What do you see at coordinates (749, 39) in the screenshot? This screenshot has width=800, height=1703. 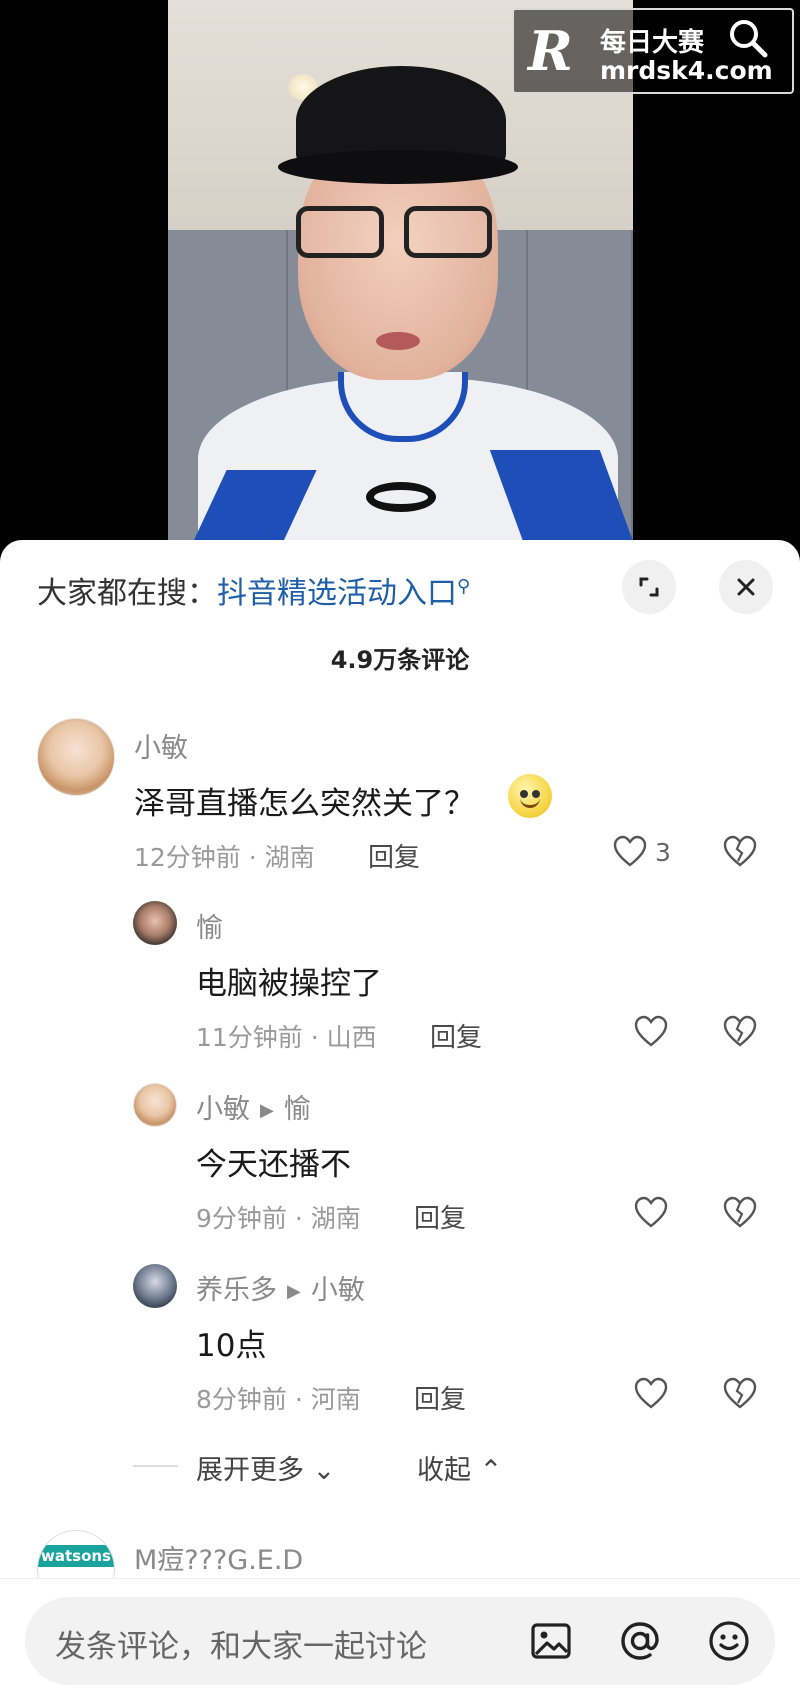 I see `search-icon` at bounding box center [749, 39].